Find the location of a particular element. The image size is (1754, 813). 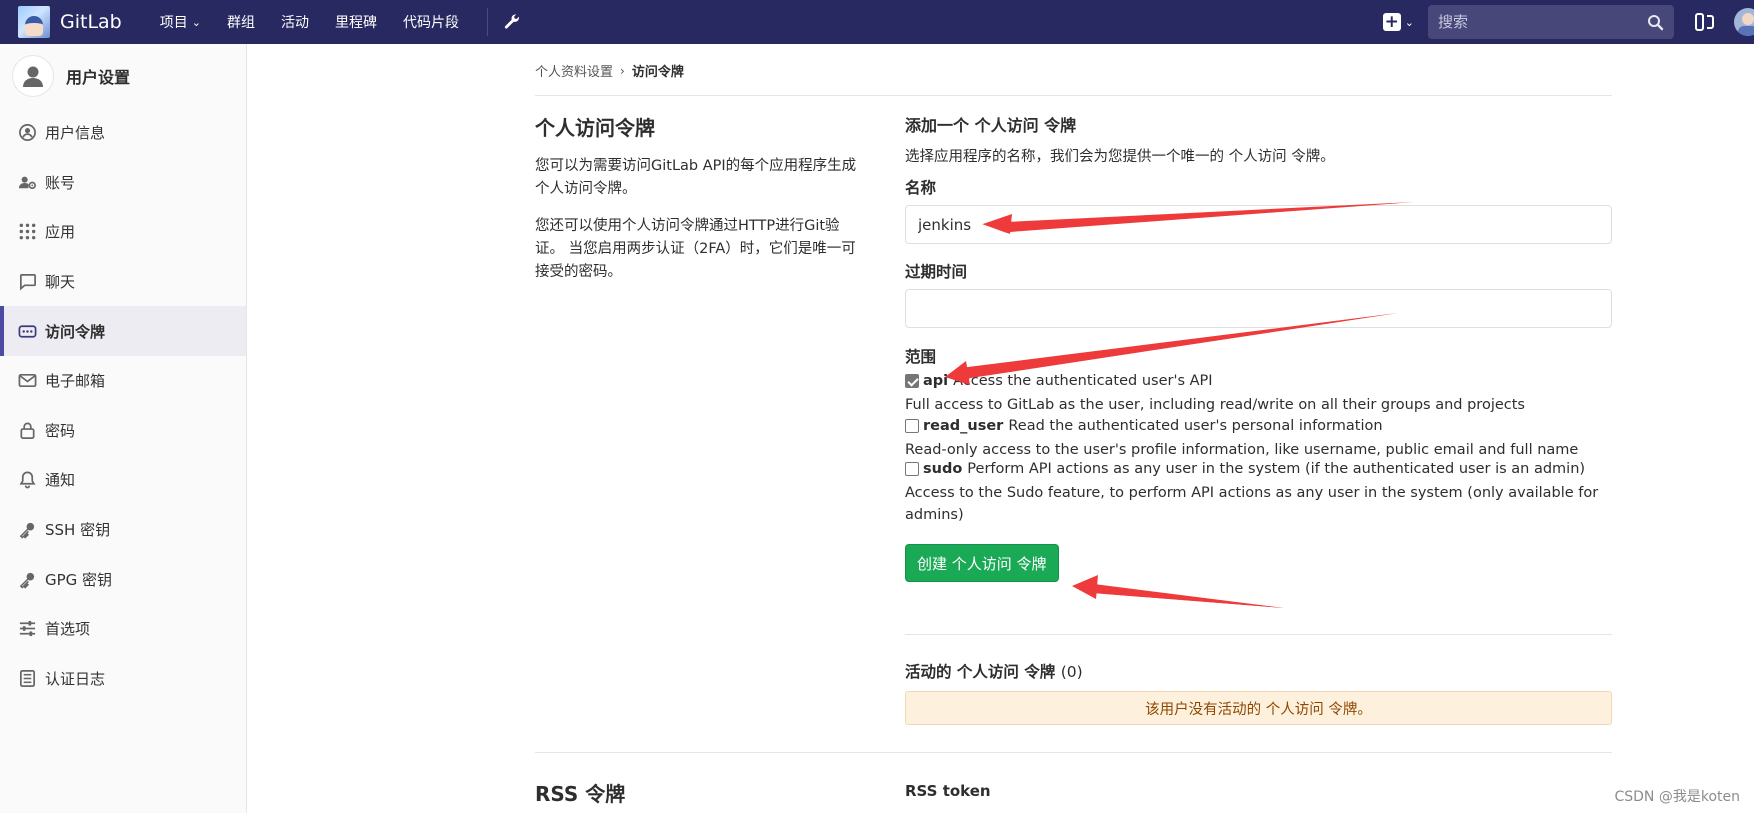

sidebar-item-auth-log: 认证日志 is located at coordinates (123, 679).